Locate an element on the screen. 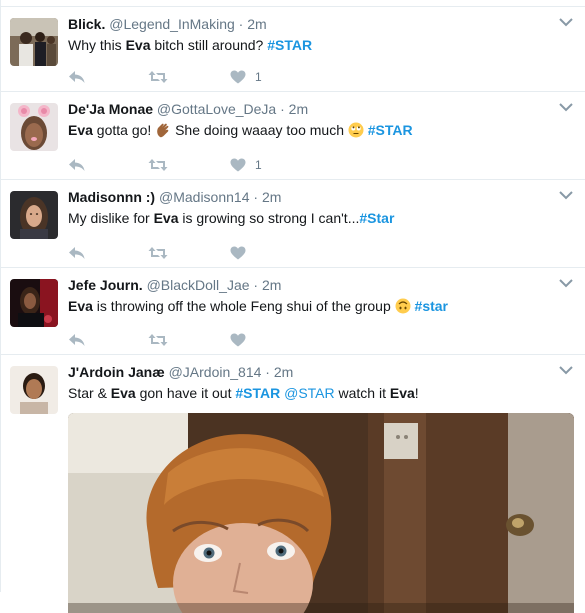 The height and width of the screenshot is (613, 585). tweet-header: De'Ja Monae @GottaLove_DeJa · 2m is located at coordinates (188, 109).